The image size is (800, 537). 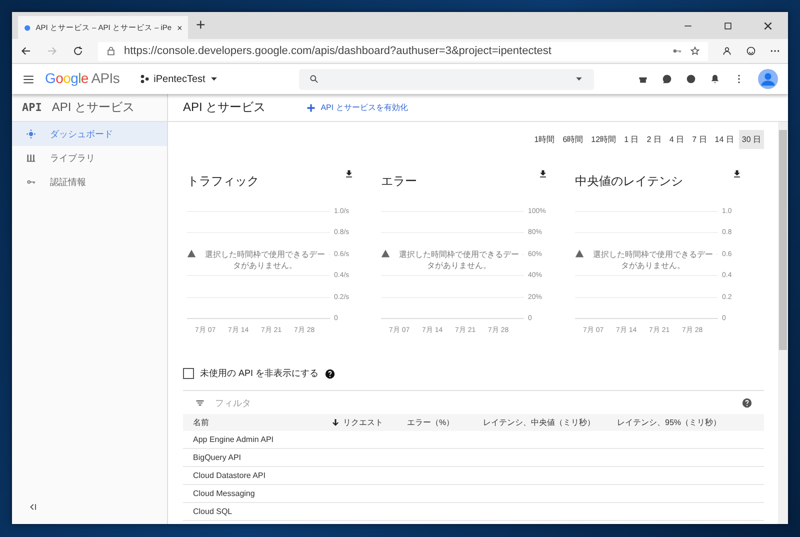 What do you see at coordinates (33, 507) in the screenshot?
I see `collapse-icon` at bounding box center [33, 507].